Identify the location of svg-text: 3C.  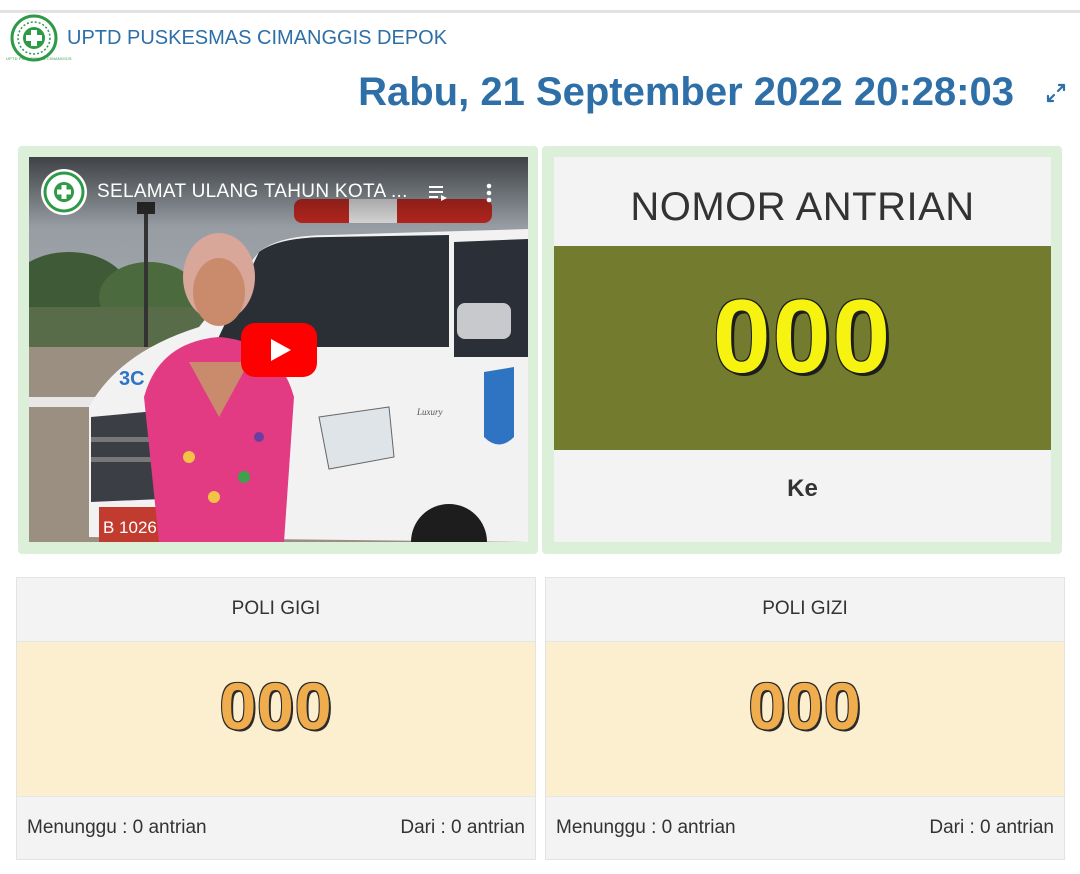
(132, 379).